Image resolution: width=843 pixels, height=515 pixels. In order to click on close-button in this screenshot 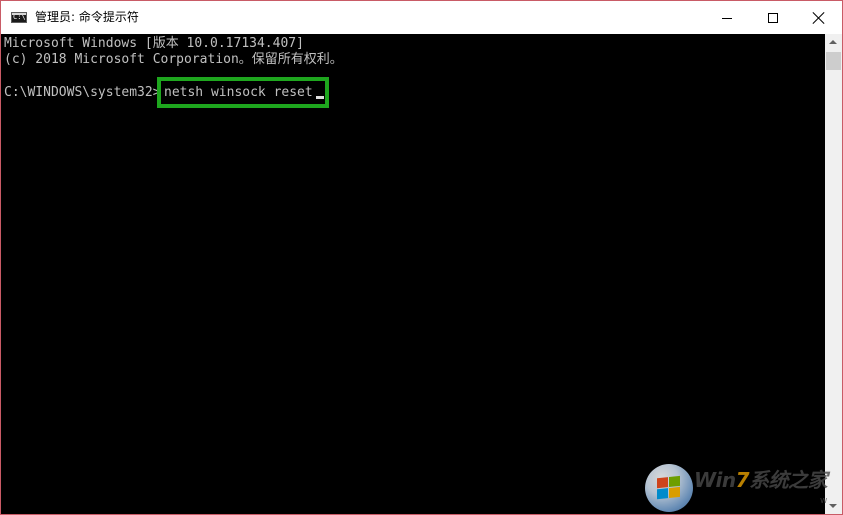, I will do `click(819, 17)`.